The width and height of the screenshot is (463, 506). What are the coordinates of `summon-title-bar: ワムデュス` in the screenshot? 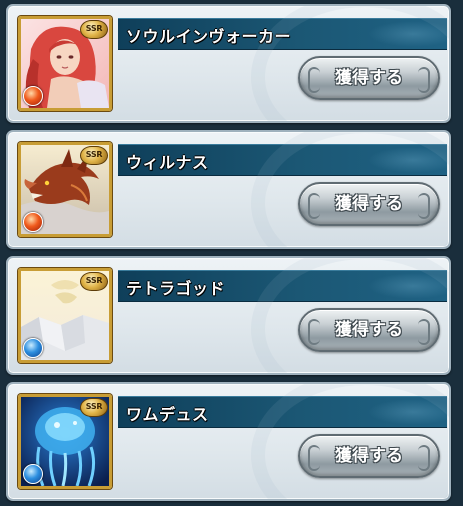 It's located at (283, 412).